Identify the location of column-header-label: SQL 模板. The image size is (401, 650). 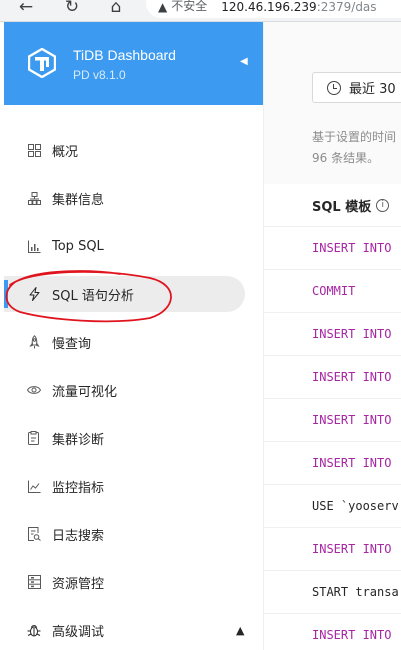
(342, 207).